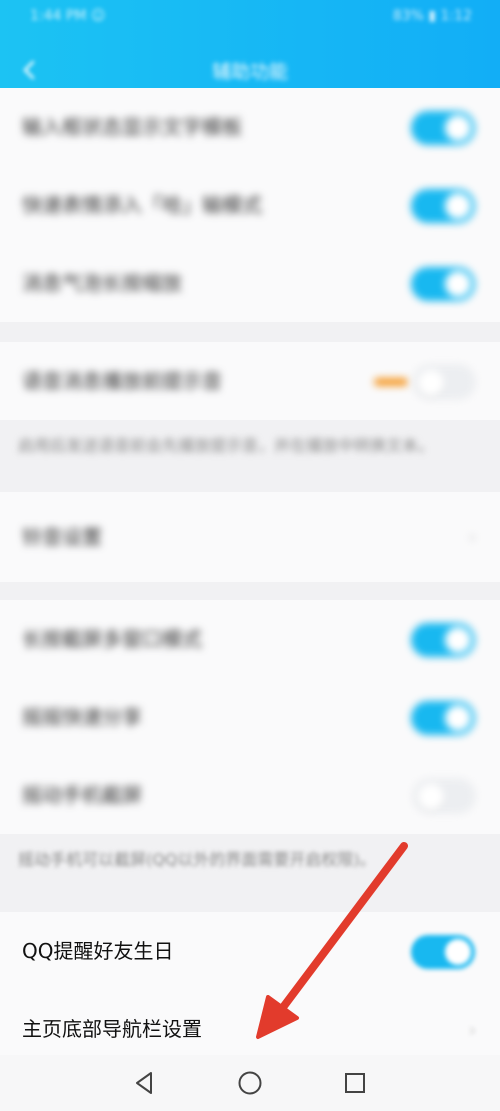 The width and height of the screenshot is (500, 1111). What do you see at coordinates (249, 72) in the screenshot?
I see `page-title: 辅助功能` at bounding box center [249, 72].